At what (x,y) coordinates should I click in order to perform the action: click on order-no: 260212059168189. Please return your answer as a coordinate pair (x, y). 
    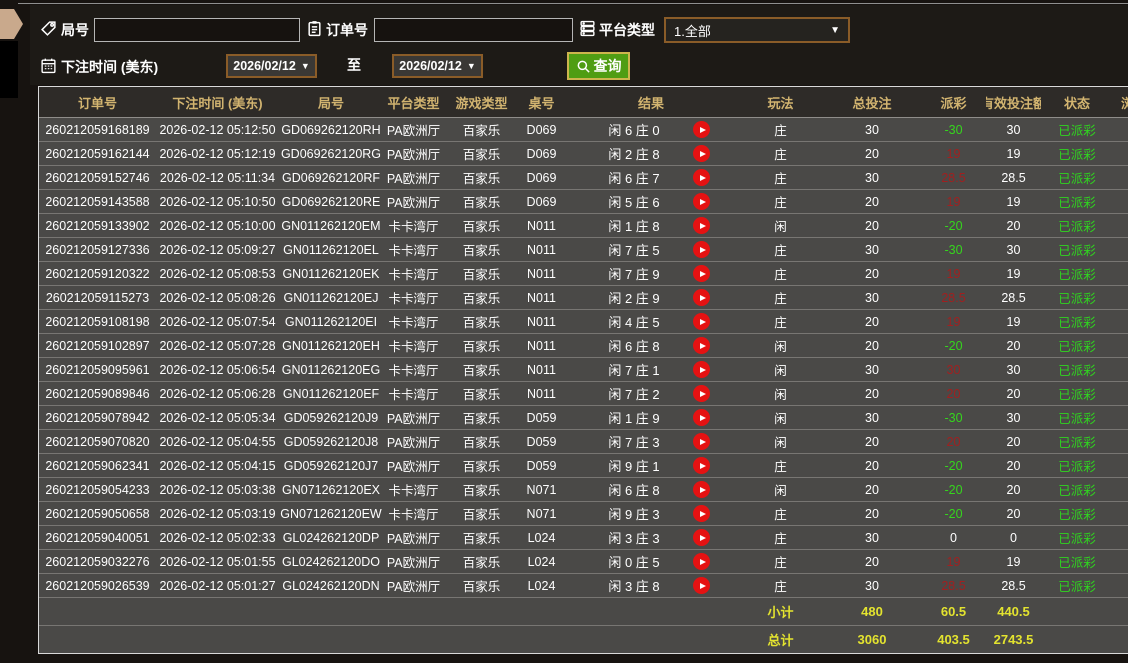
    Looking at the image, I should click on (97, 129).